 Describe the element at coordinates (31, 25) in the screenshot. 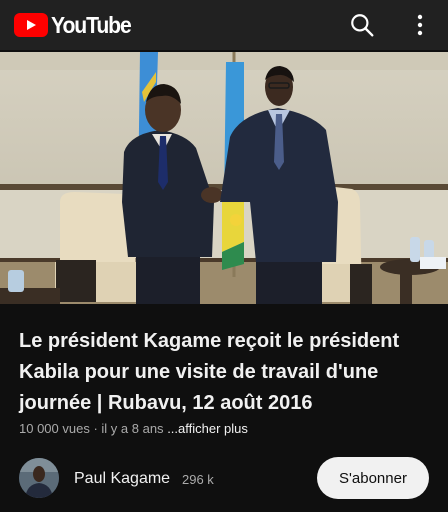

I see `youtube-play-icon` at that location.